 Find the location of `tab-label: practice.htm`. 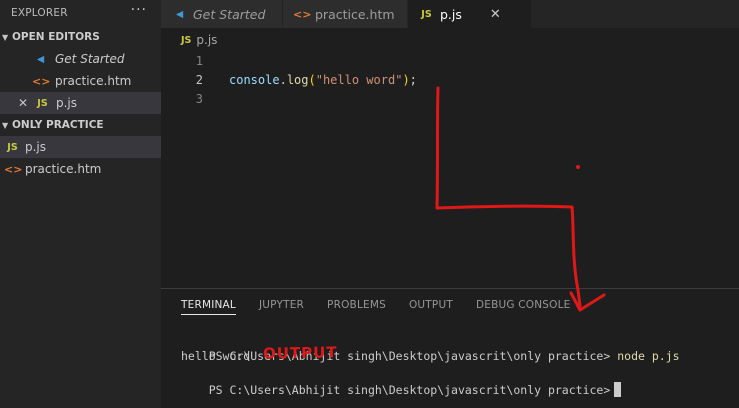

tab-label: practice.htm is located at coordinates (355, 14).